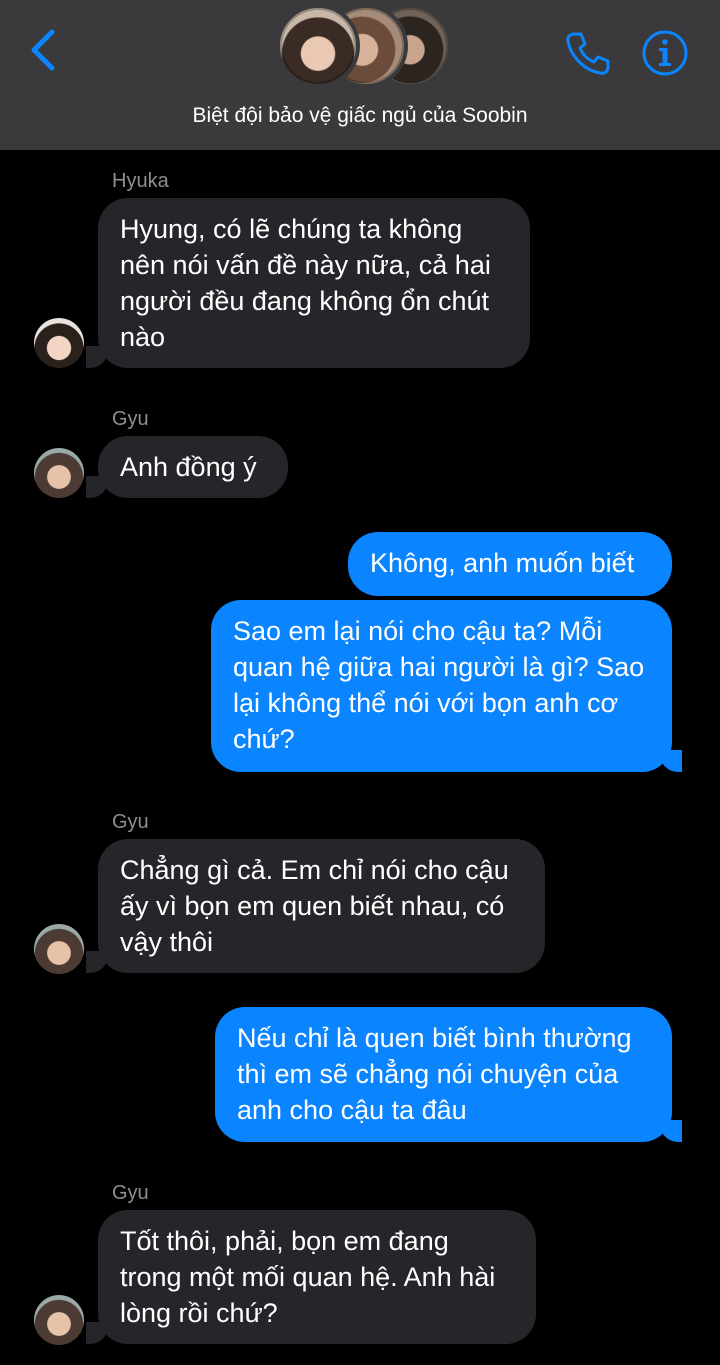  Describe the element at coordinates (318, 46) in the screenshot. I see `group-avatar` at that location.